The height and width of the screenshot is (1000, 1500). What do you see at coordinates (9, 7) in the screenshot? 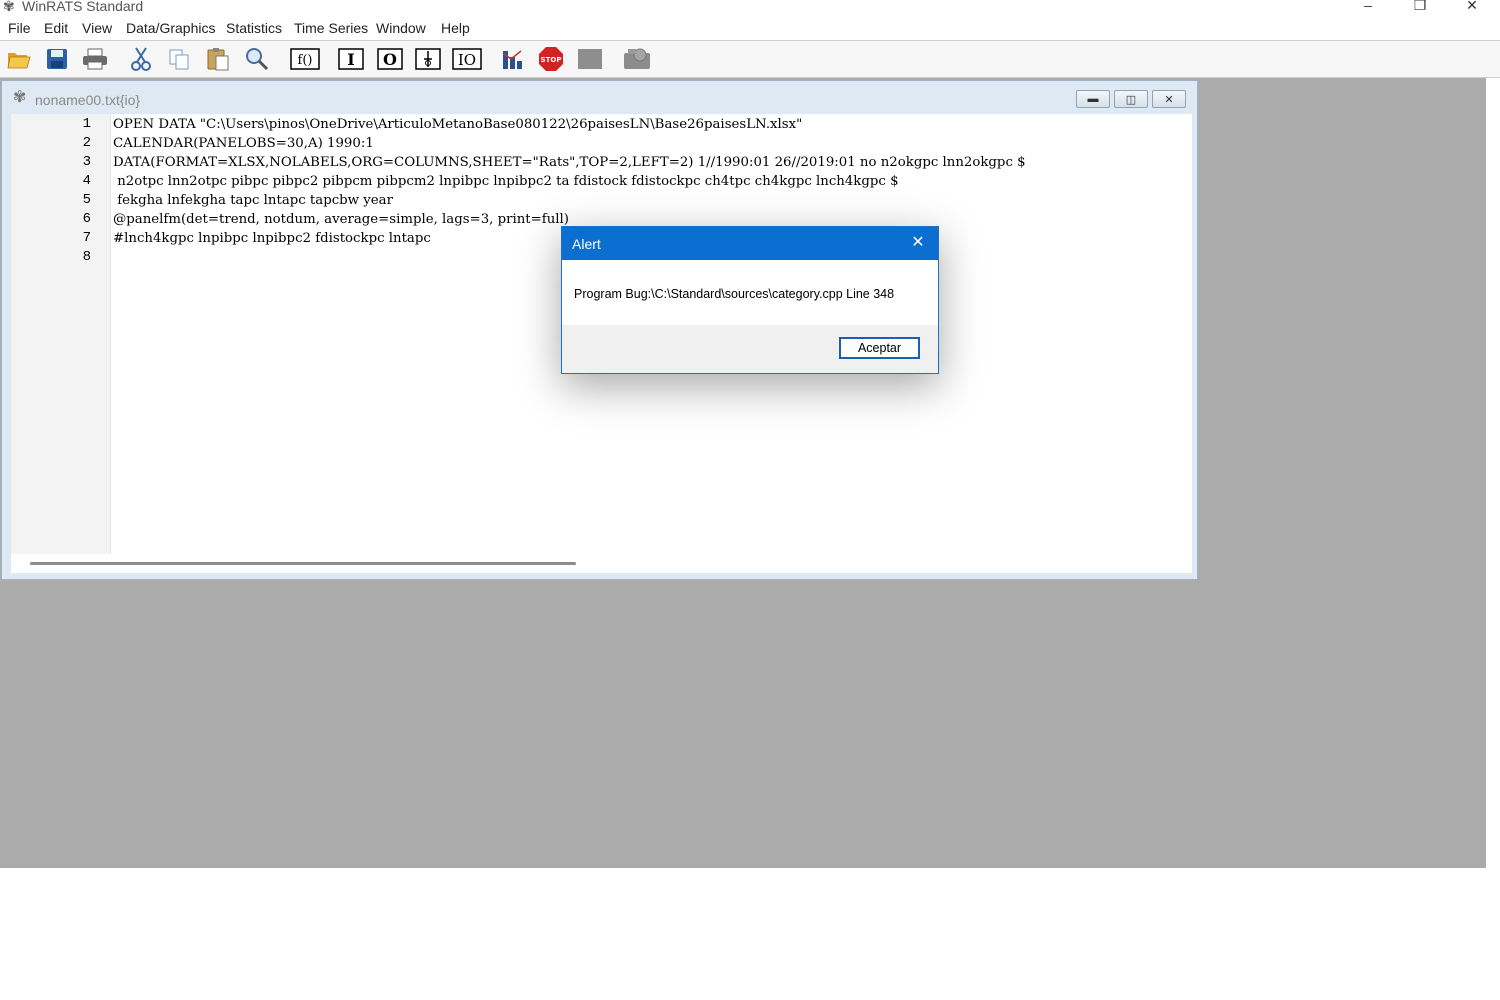
I see `winrats-app-icon: ✾` at bounding box center [9, 7].